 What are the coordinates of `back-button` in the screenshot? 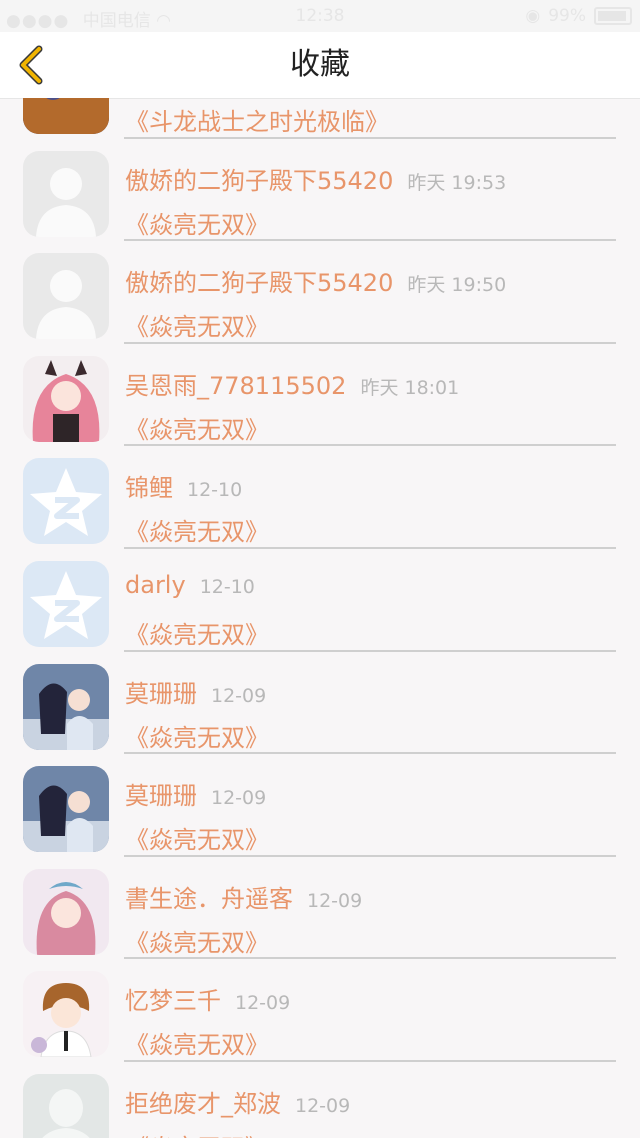 It's located at (30, 65).